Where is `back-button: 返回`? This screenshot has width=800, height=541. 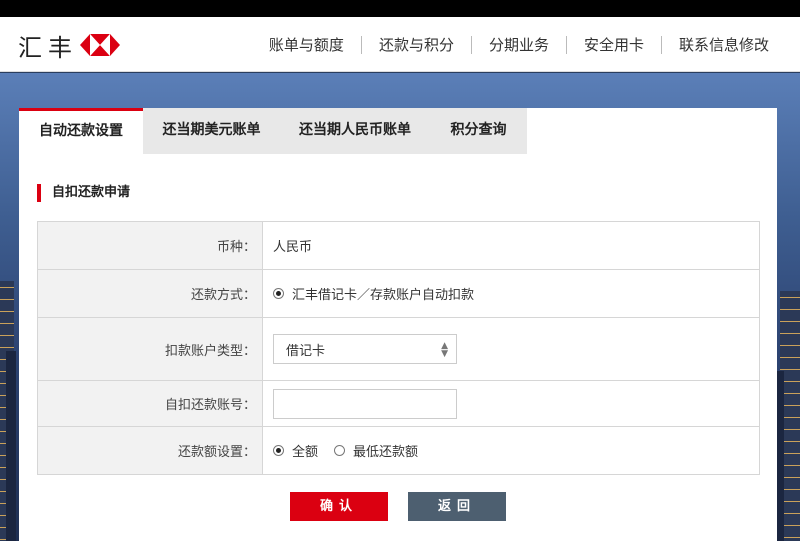
back-button: 返回 is located at coordinates (457, 506).